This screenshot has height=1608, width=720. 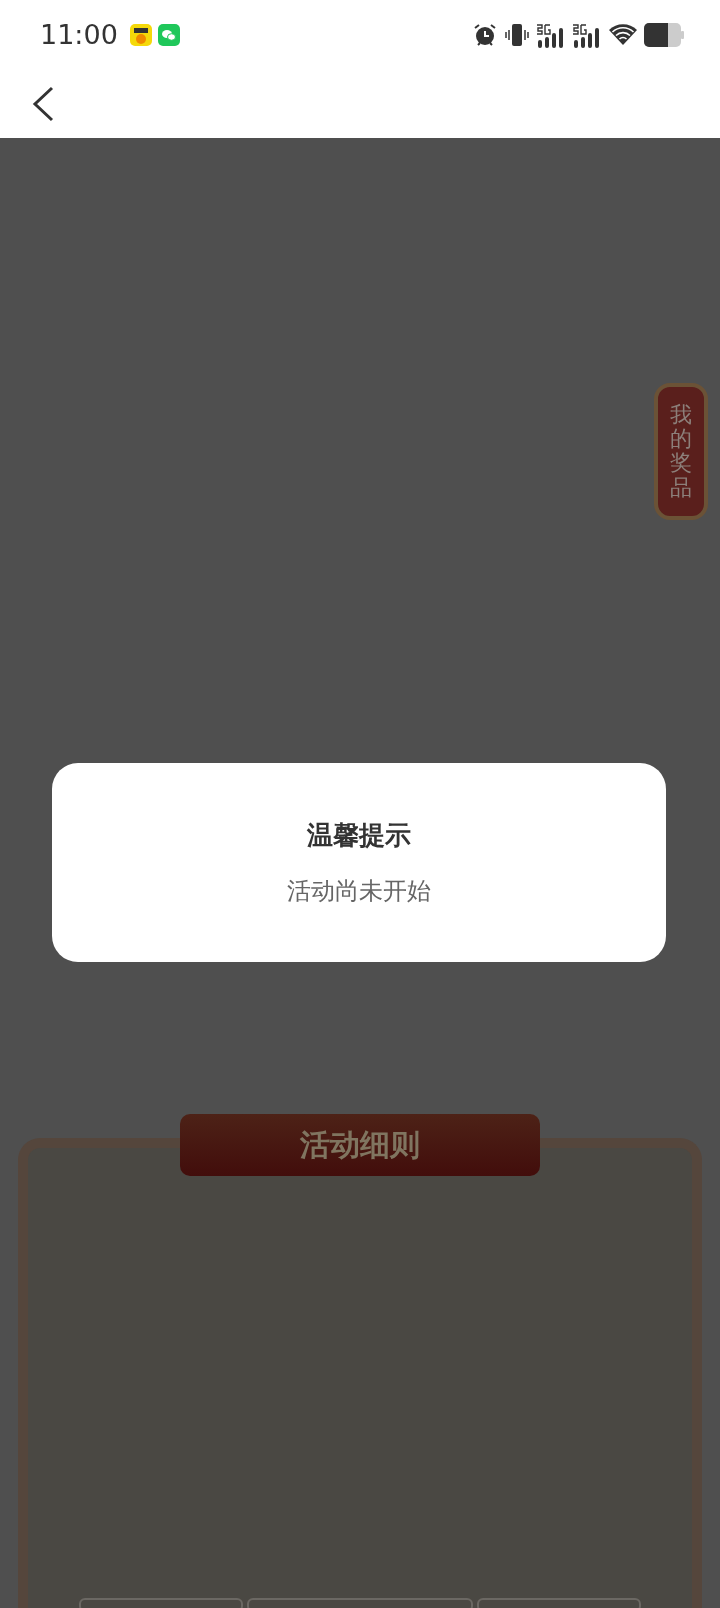 What do you see at coordinates (623, 34) in the screenshot?
I see `wifi-icon` at bounding box center [623, 34].